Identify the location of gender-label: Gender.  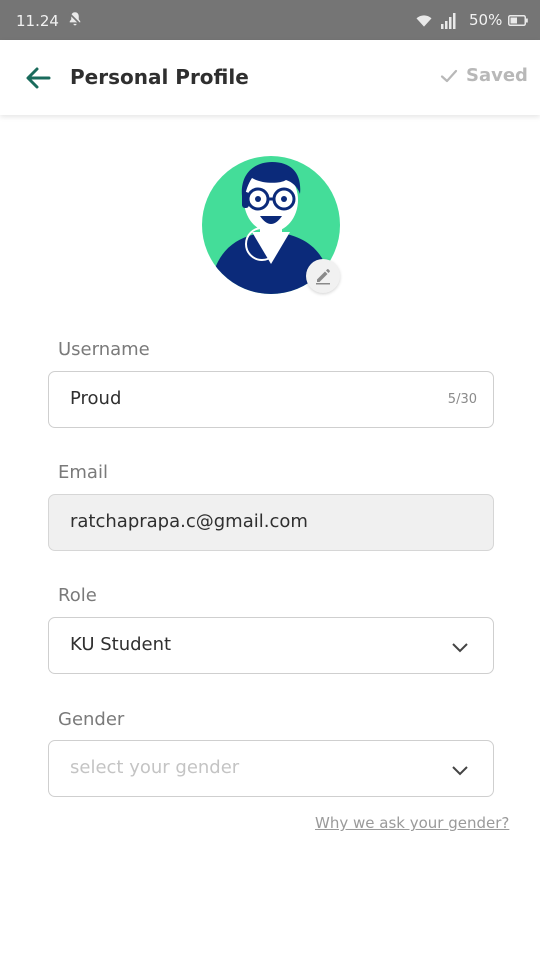
(91, 719).